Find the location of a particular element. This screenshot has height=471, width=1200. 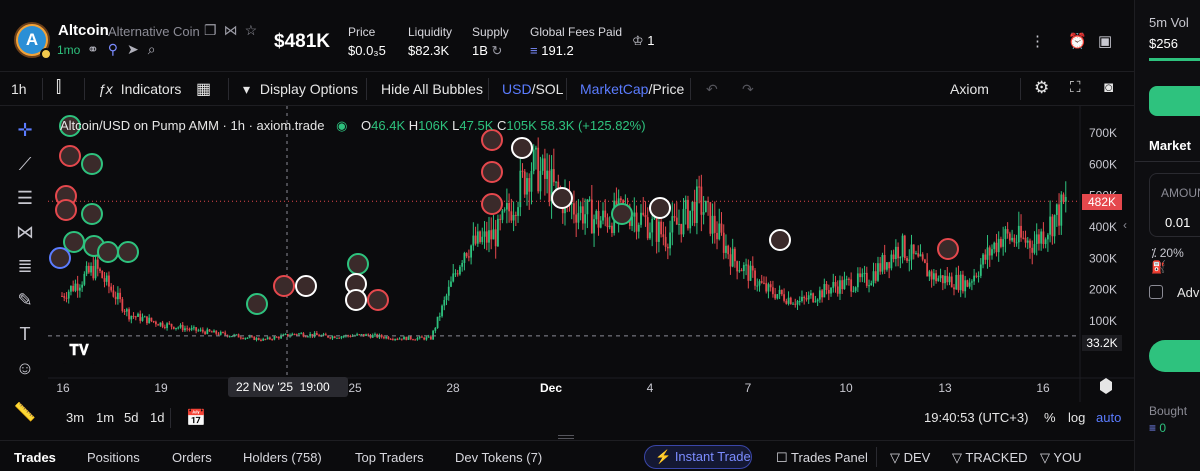

percent-toggle: % is located at coordinates (1050, 417).